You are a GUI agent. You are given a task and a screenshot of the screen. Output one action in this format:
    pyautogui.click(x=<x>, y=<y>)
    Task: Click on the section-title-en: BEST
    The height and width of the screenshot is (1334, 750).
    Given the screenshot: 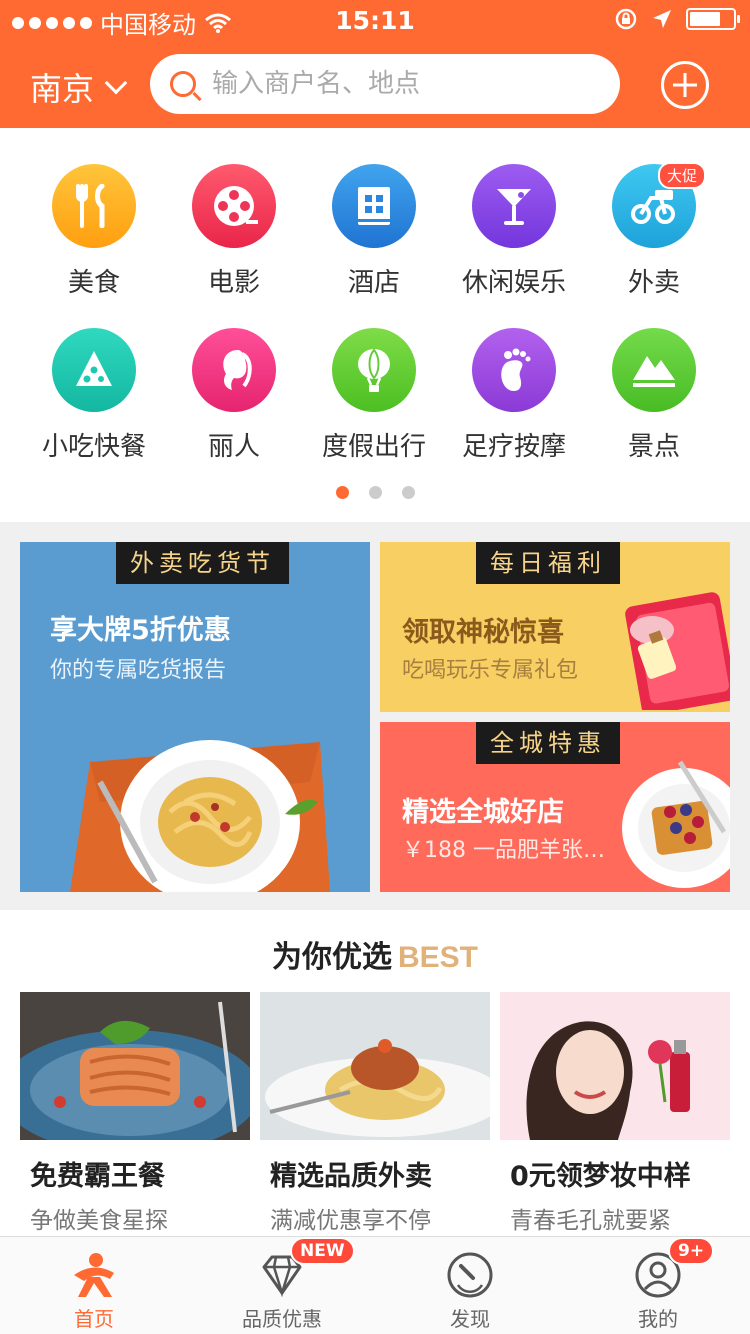 What is the action you would take?
    pyautogui.click(x=437, y=957)
    